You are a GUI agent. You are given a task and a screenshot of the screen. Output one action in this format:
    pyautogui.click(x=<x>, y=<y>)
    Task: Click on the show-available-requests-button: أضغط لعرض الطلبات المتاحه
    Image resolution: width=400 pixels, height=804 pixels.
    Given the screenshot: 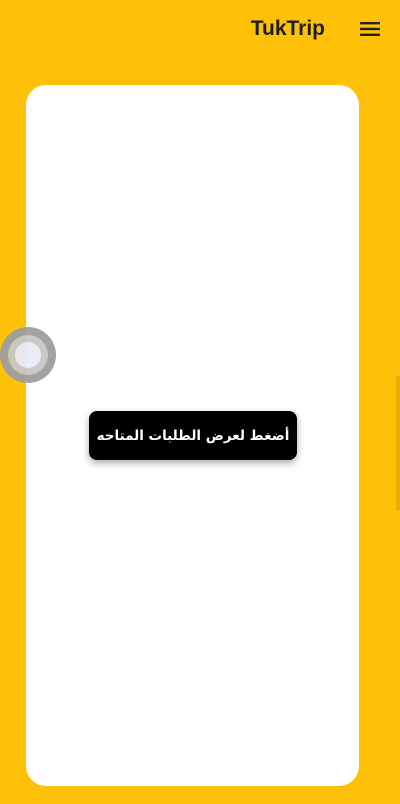 What is the action you would take?
    pyautogui.click(x=193, y=435)
    